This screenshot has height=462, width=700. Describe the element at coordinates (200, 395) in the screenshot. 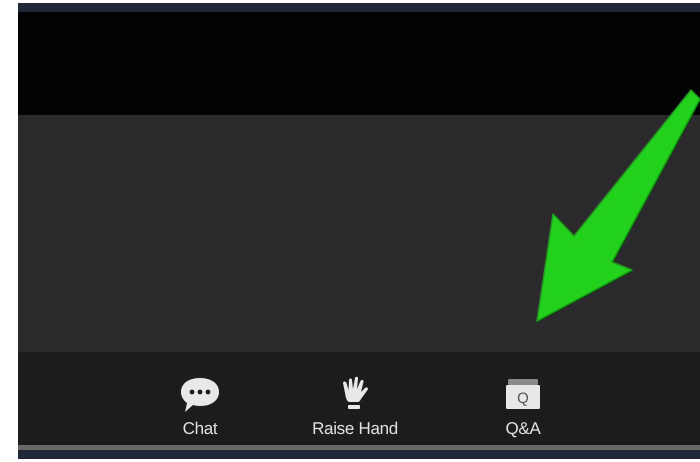

I see `speech-bubble-icon` at that location.